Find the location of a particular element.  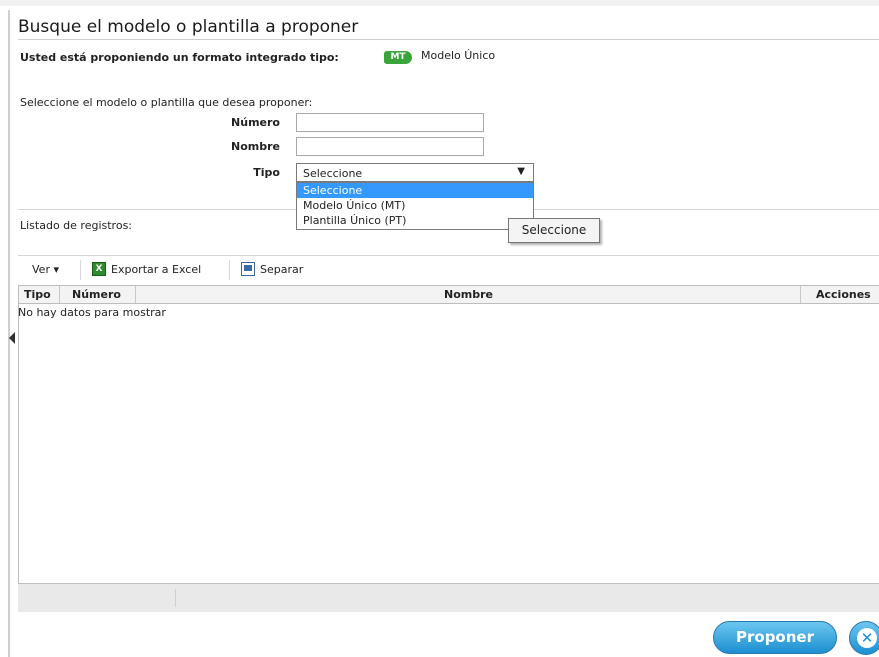

records-label: Listado de registros: is located at coordinates (76, 225).